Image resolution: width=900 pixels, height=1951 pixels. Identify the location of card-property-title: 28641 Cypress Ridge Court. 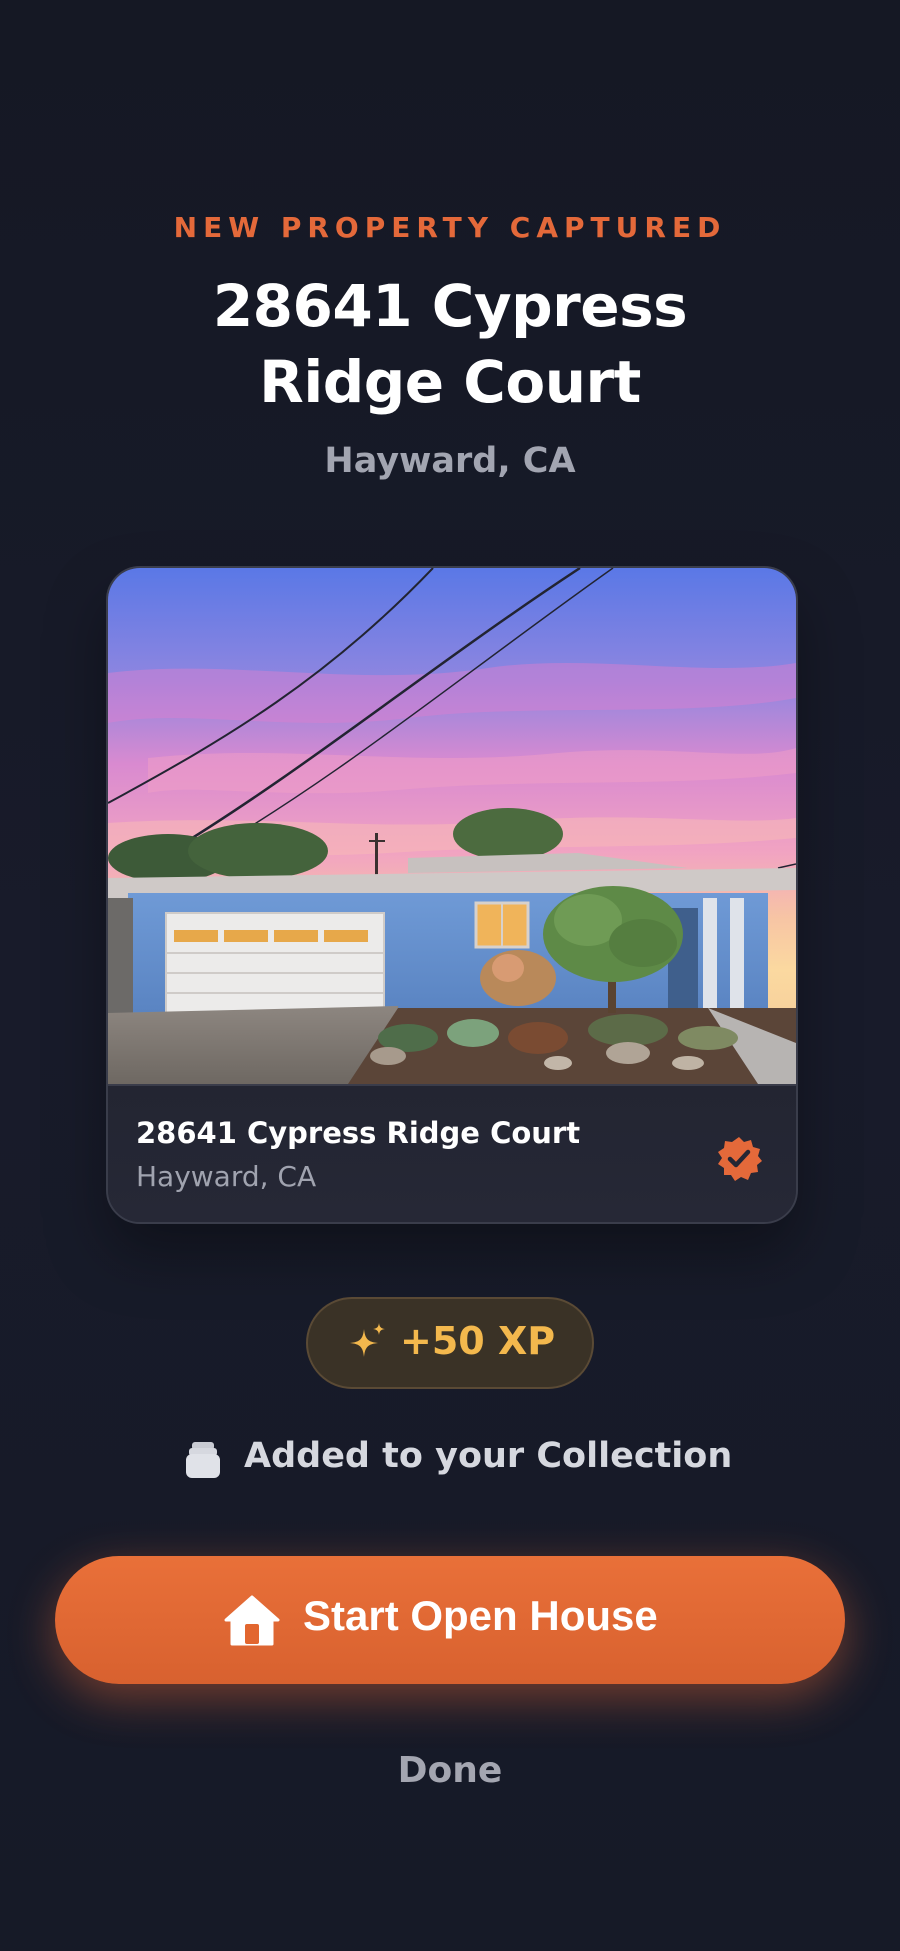
(358, 1133).